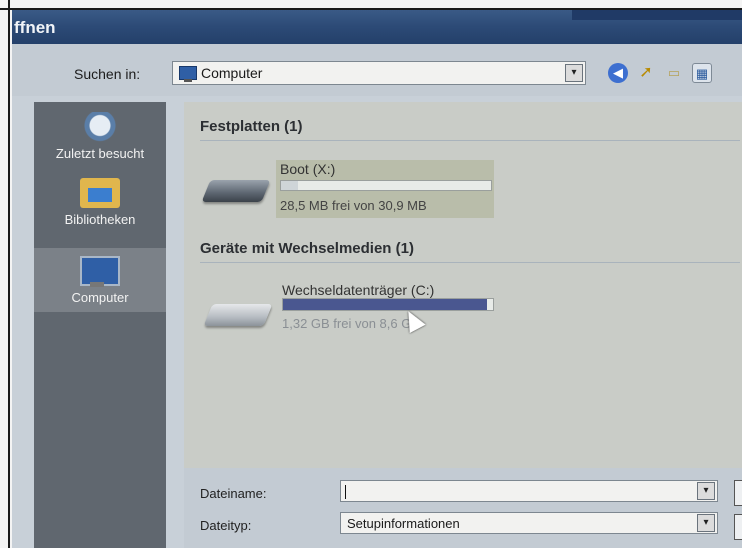  Describe the element at coordinates (100, 193) in the screenshot. I see `libraries-icon` at that location.